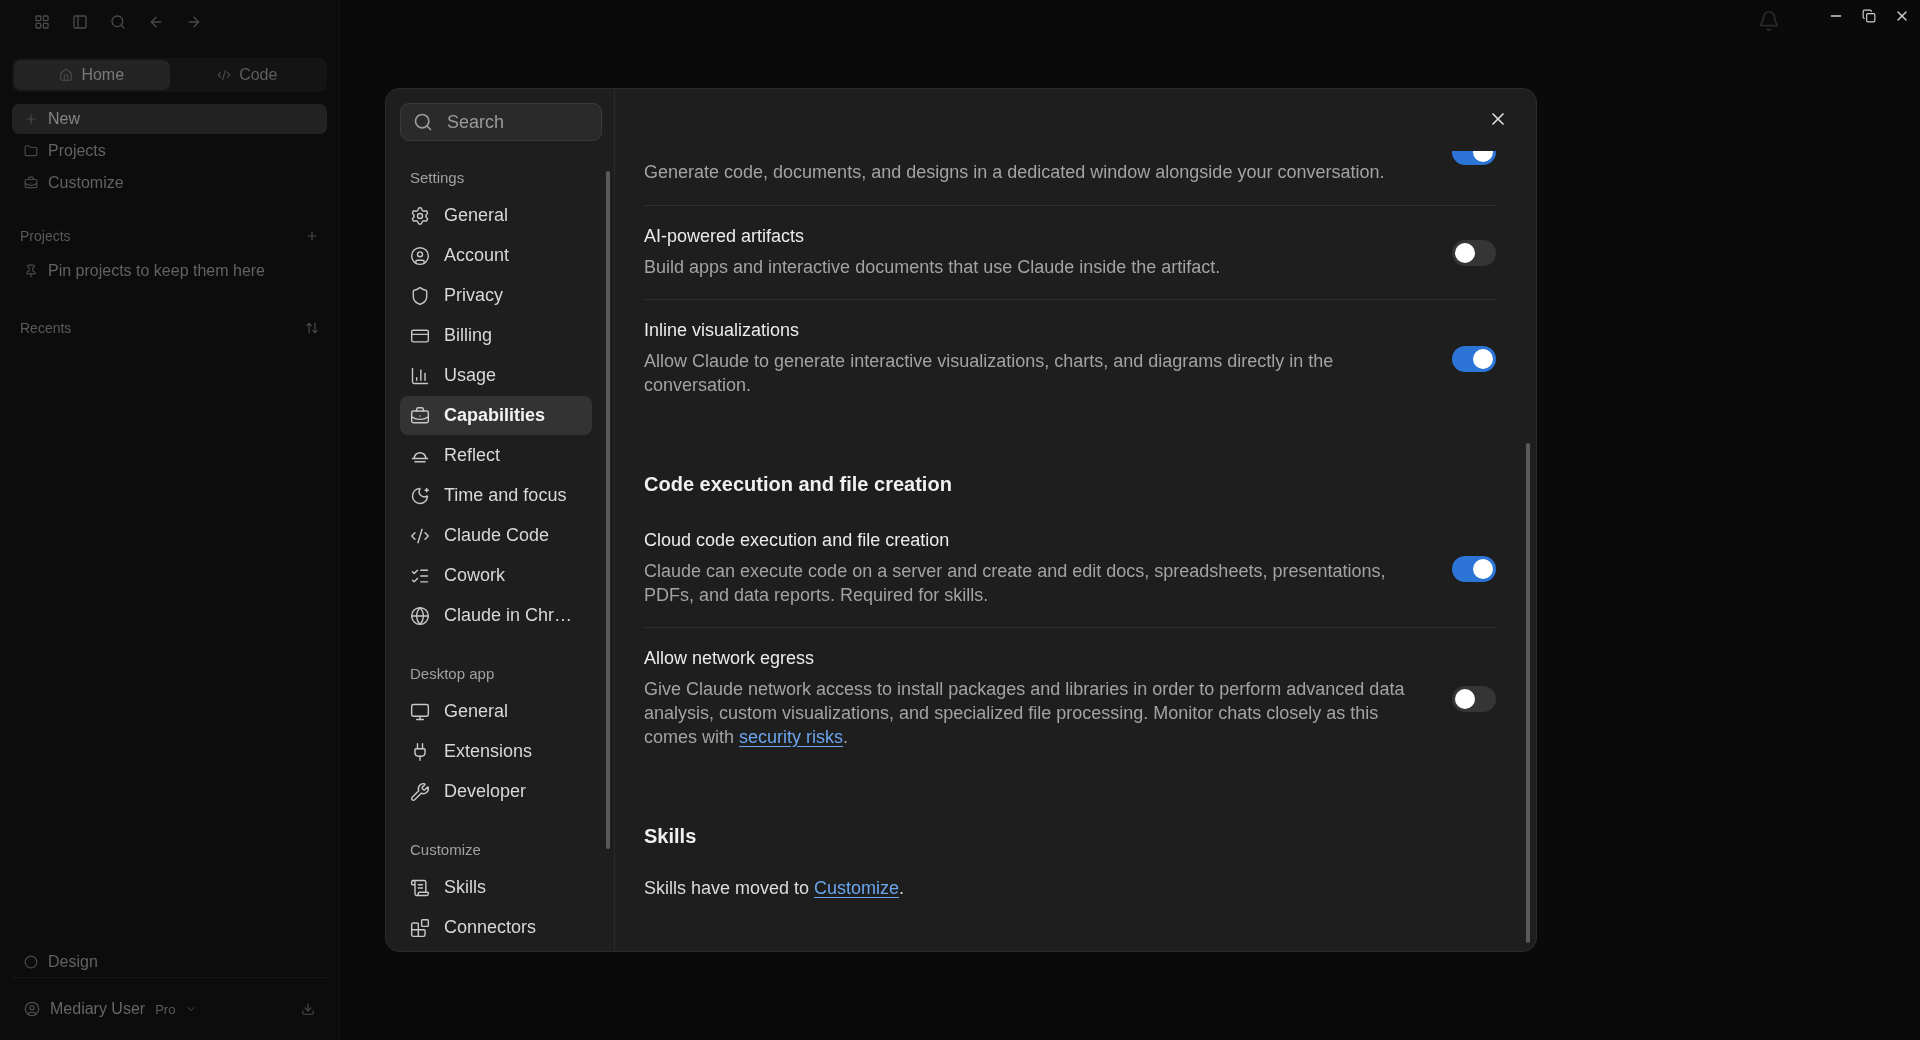 The height and width of the screenshot is (1040, 1920). I want to click on plan-label: Pro, so click(165, 1009).